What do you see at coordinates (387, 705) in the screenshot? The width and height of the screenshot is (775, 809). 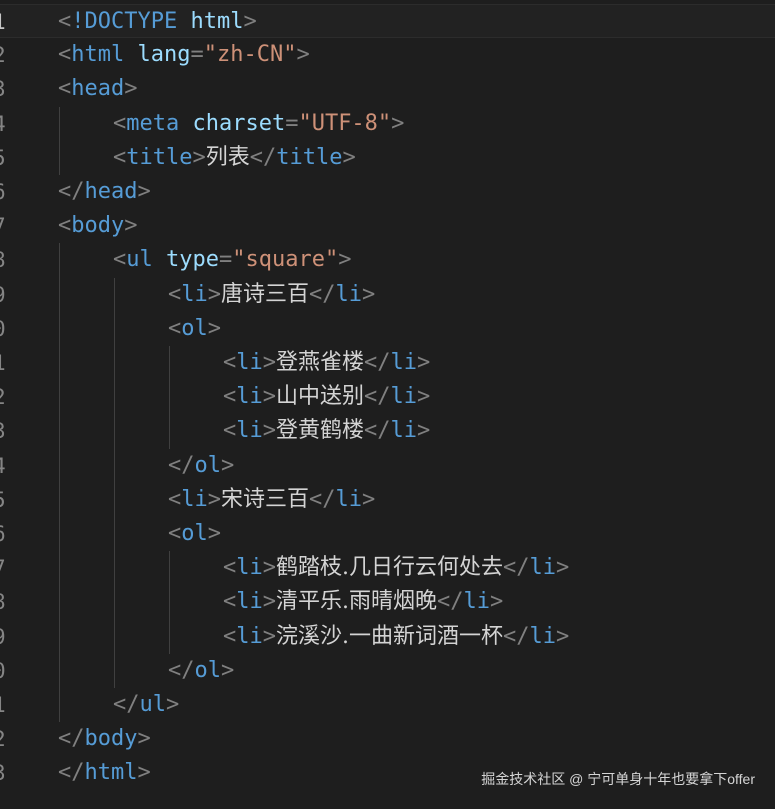 I see `code-line: 1 </ul>` at bounding box center [387, 705].